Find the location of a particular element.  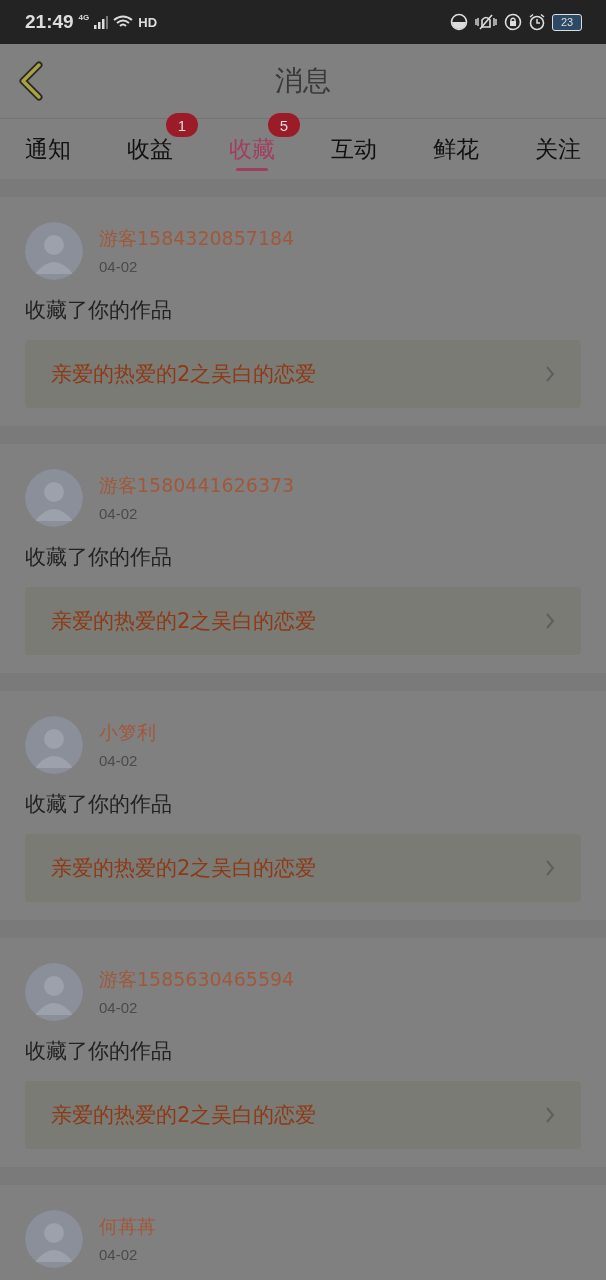

network-type: 4G is located at coordinates (84, 17).